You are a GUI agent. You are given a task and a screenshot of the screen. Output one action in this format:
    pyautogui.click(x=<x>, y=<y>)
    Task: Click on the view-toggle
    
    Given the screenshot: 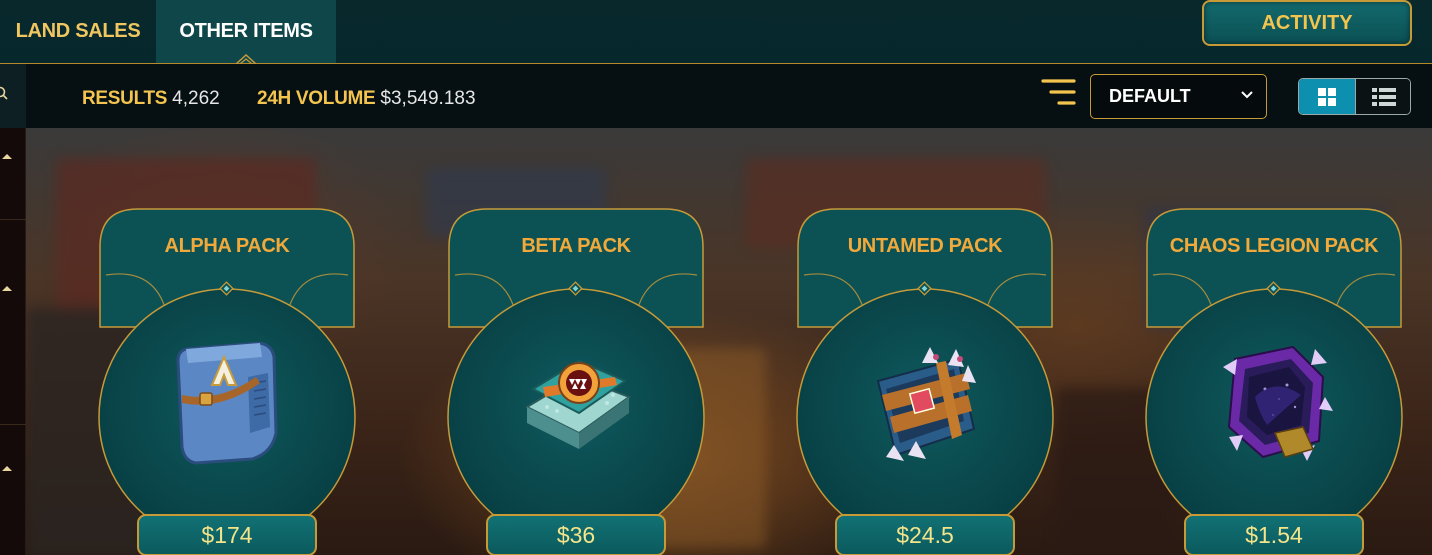 What is the action you would take?
    pyautogui.click(x=1354, y=96)
    